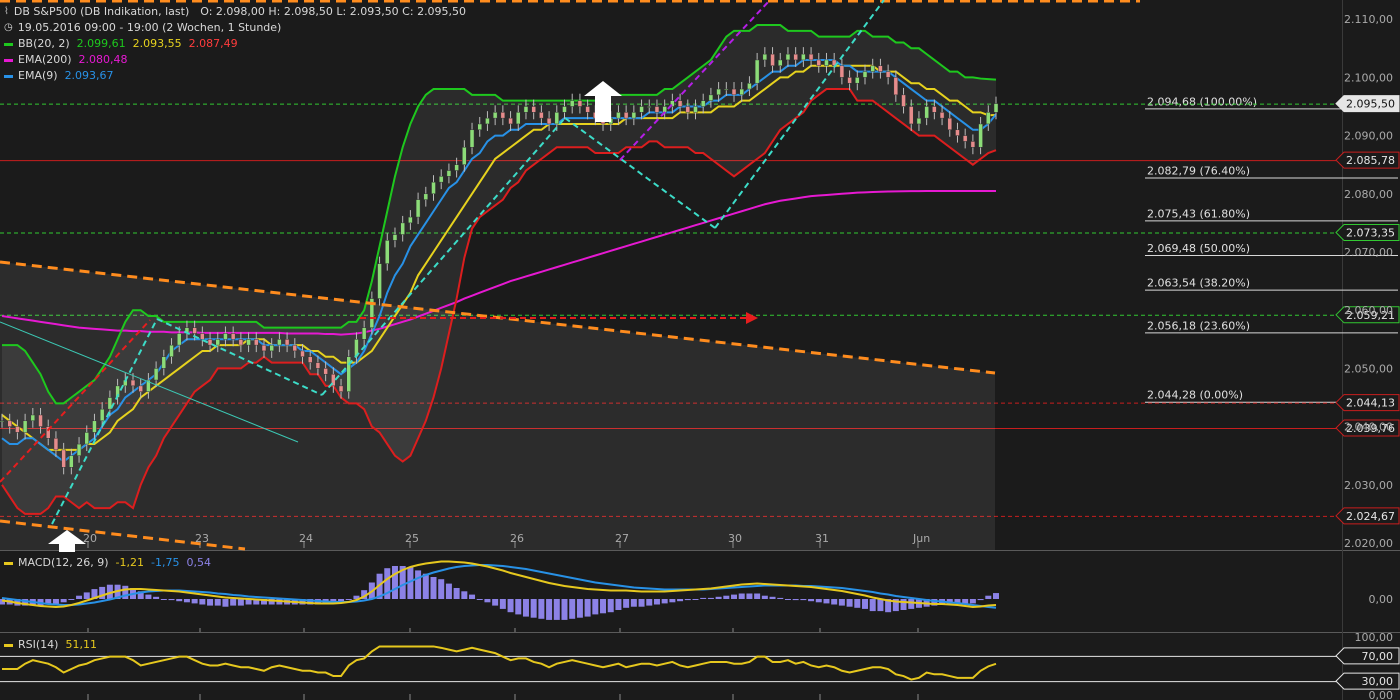 Image resolution: width=1400 pixels, height=700 pixels. What do you see at coordinates (1368, 543) in the screenshot?
I see `y-tick-label: 2.020,00` at bounding box center [1368, 543].